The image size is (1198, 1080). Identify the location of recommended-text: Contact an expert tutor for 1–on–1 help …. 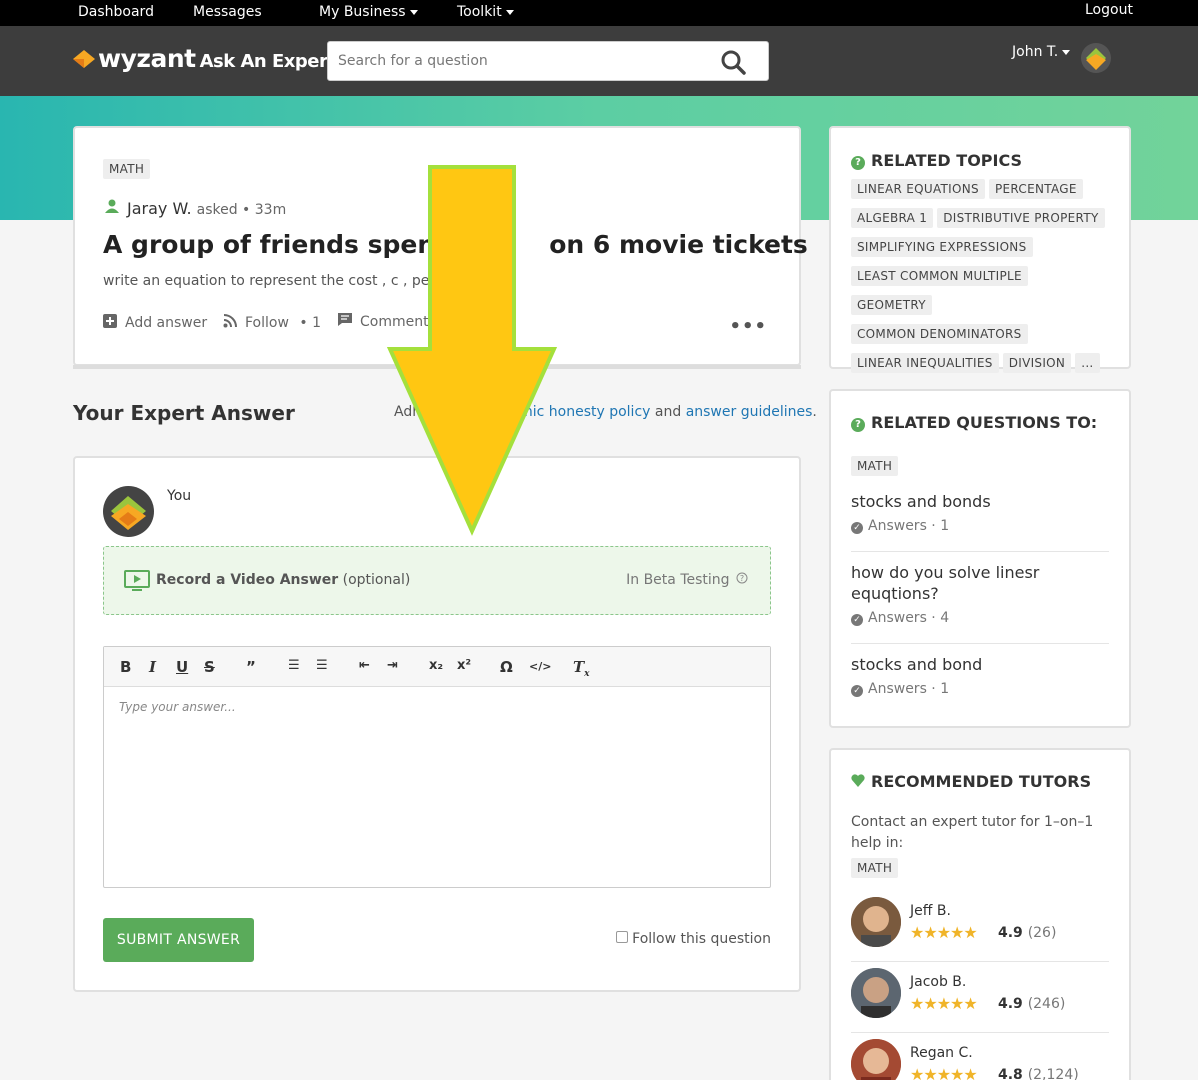
(972, 832).